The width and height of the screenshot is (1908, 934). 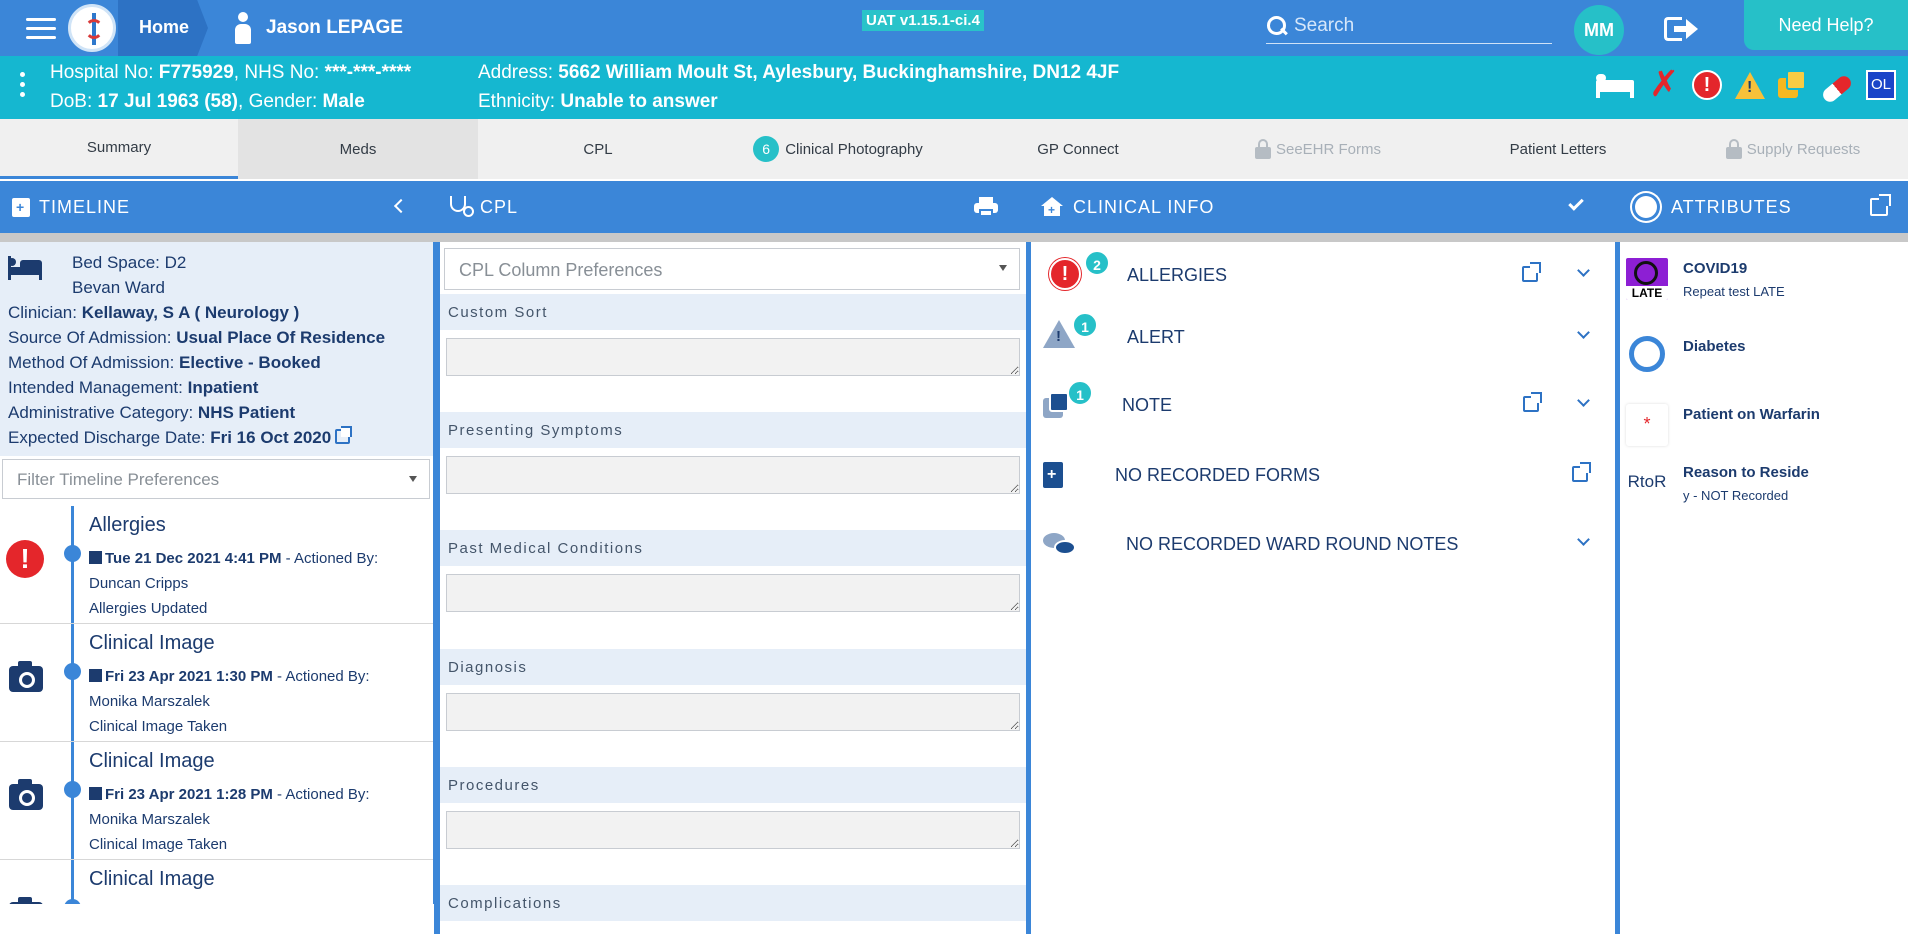 I want to click on past-medical-conditions-input, so click(x=733, y=593).